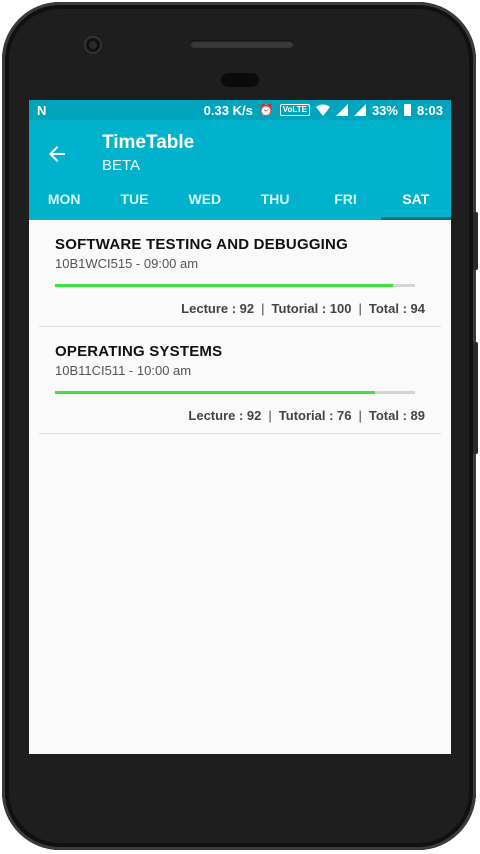  What do you see at coordinates (315, 415) in the screenshot?
I see `tutorial-stat: Tutorial : 76` at bounding box center [315, 415].